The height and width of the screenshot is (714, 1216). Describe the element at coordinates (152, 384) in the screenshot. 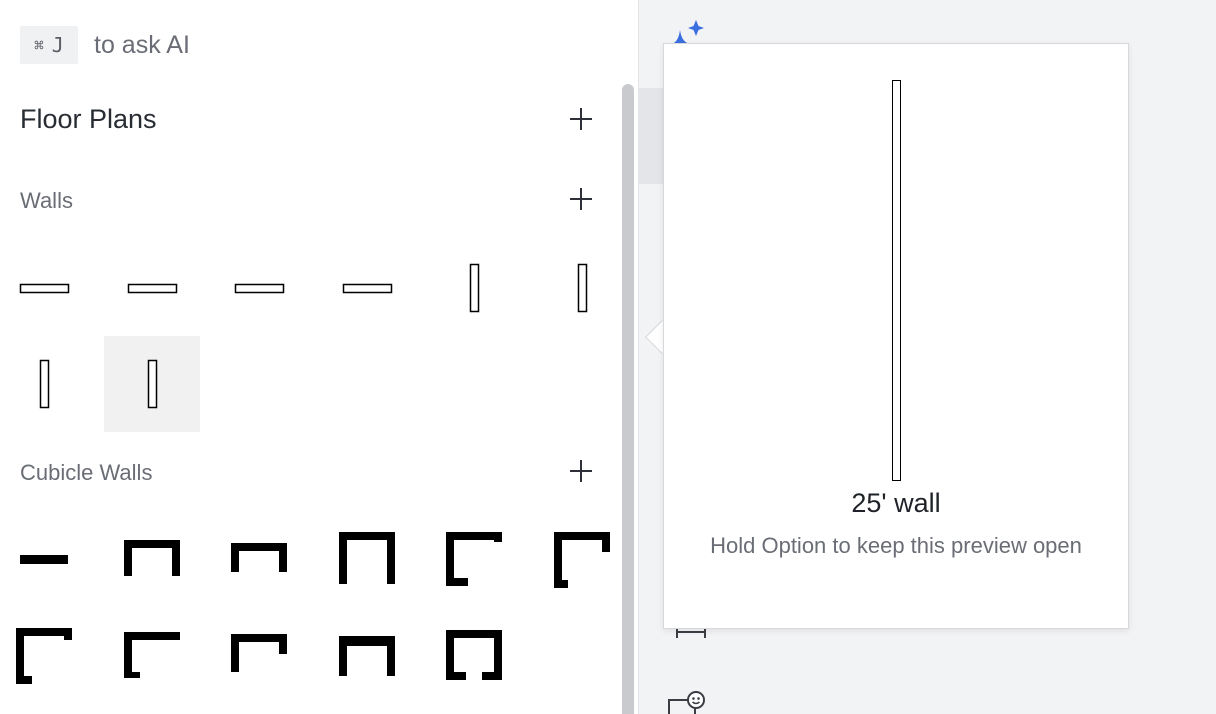

I see `wall-shape-selected` at that location.